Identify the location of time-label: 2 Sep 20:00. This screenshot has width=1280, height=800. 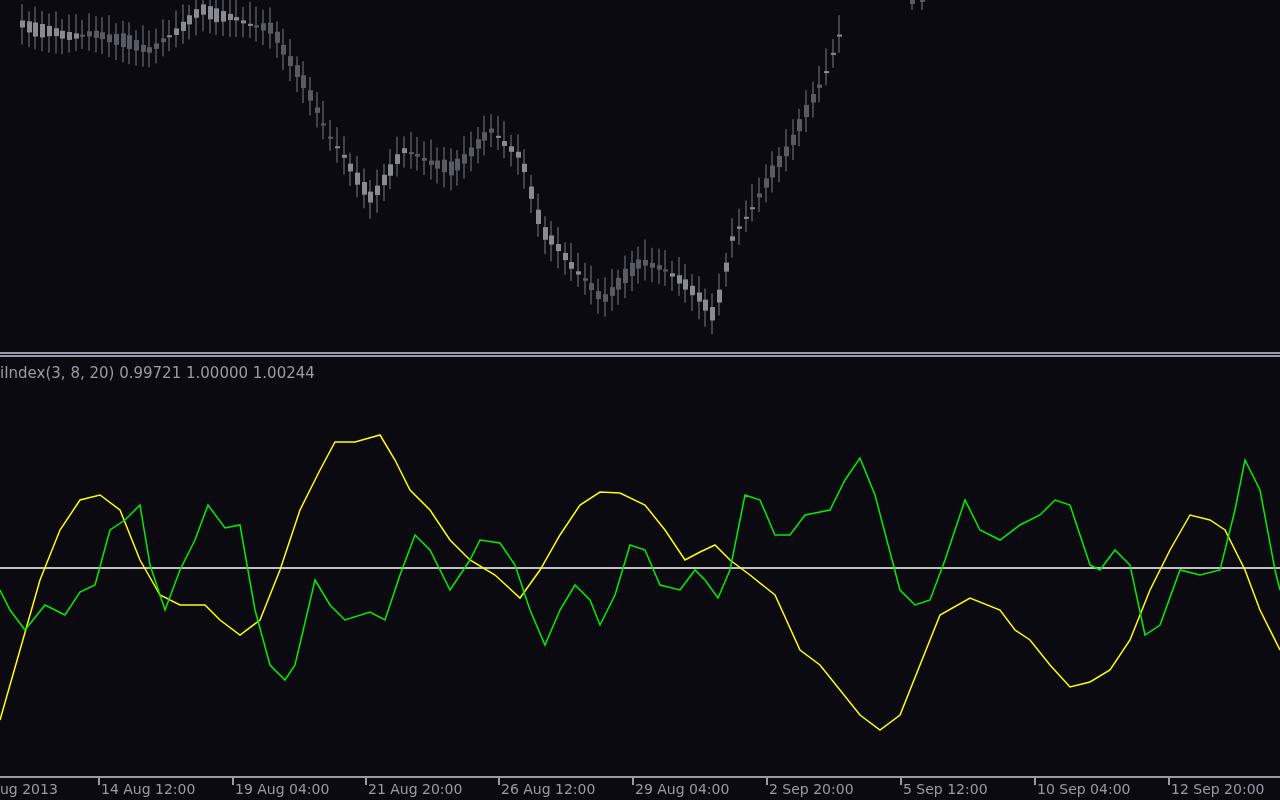
(811, 789).